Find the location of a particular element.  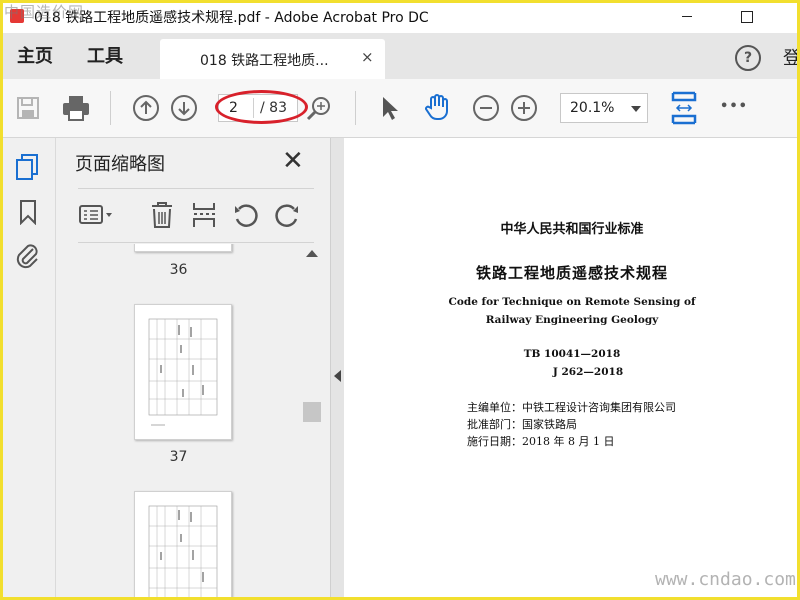

total-pages: / 83 is located at coordinates (273, 108).